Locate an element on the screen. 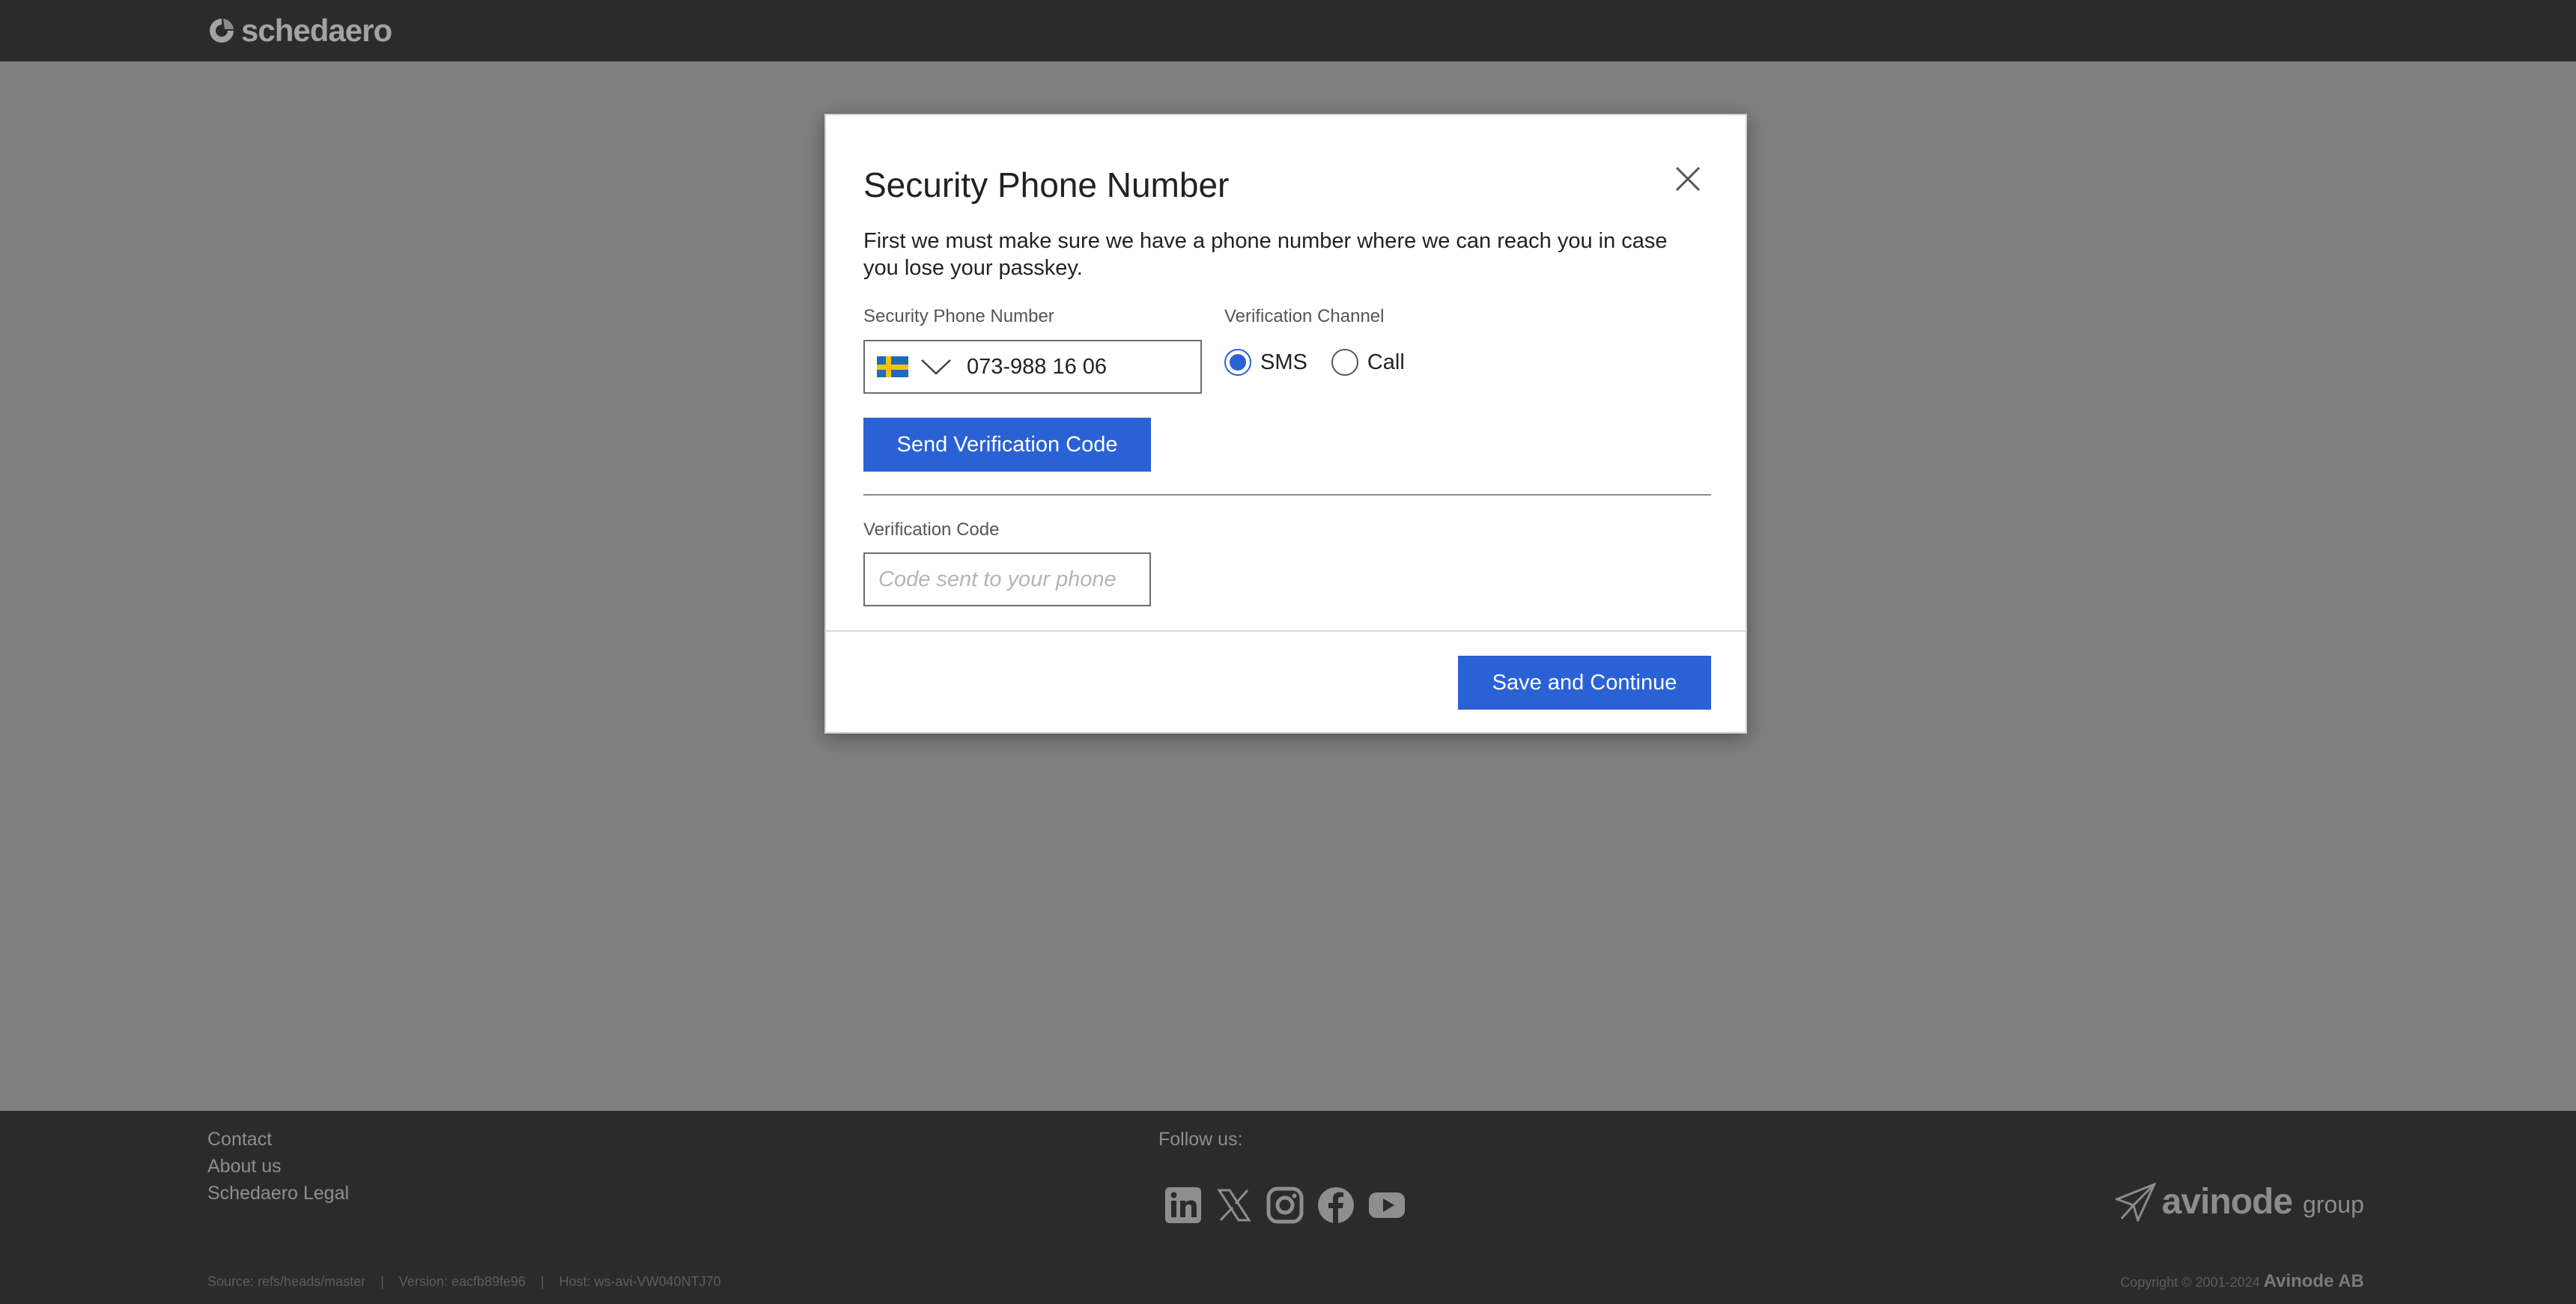 This screenshot has height=1304, width=2576. phone-label: Security Phone Number is located at coordinates (958, 316).